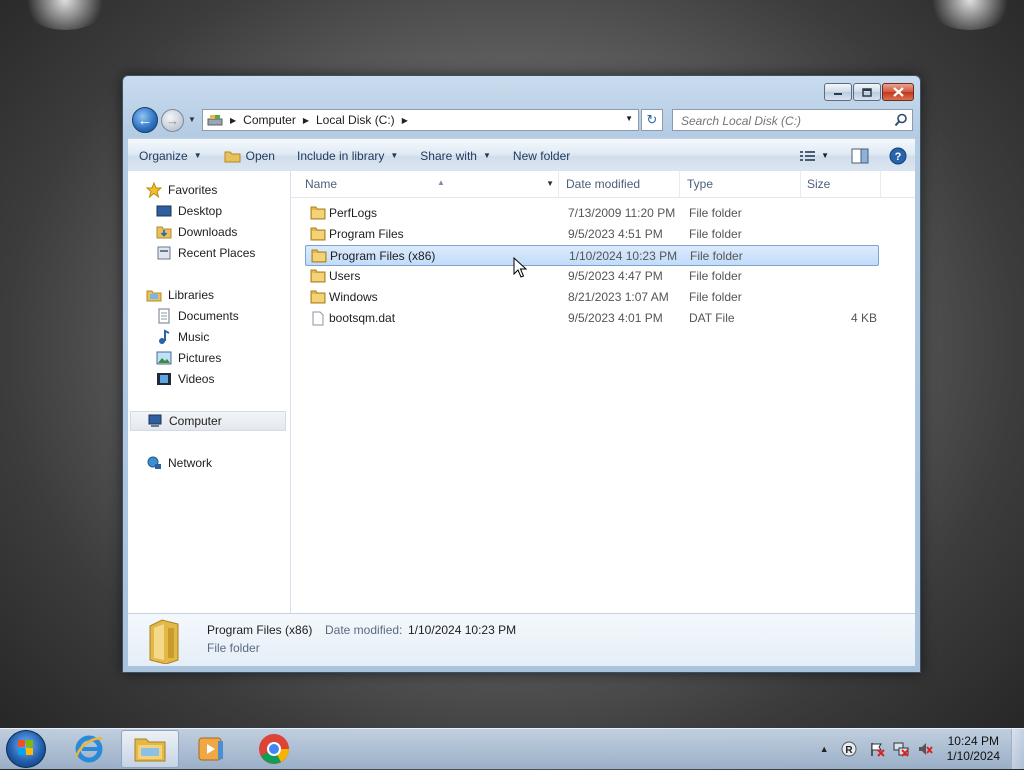  Describe the element at coordinates (193, 190) in the screenshot. I see `nav-favorites-label: Favorites` at that location.